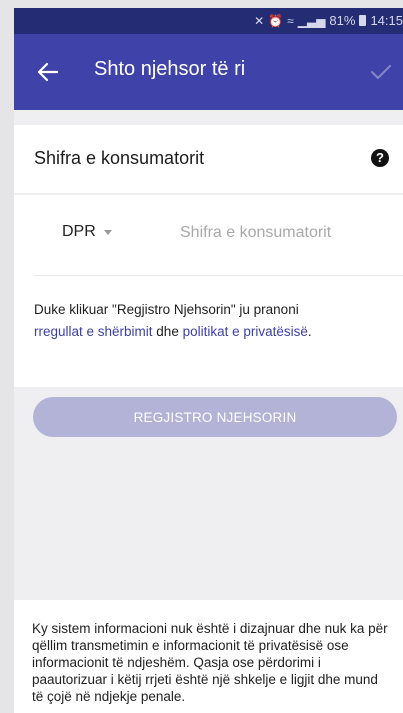 Image resolution: width=403 pixels, height=713 pixels. I want to click on alarm-icon: ⏰, so click(276, 20).